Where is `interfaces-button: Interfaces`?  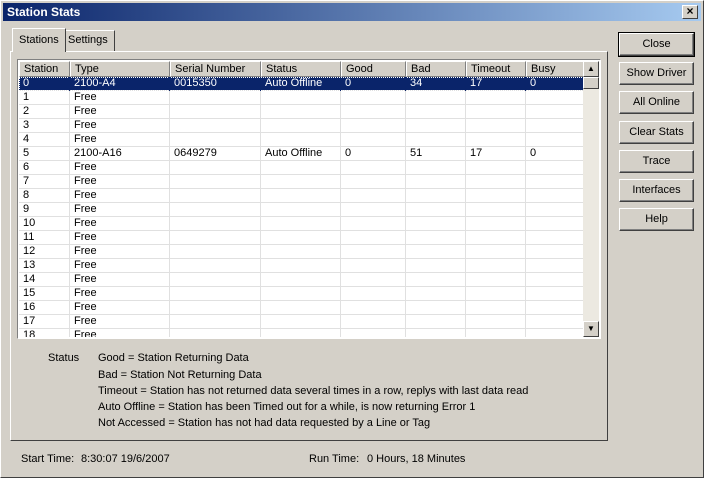
interfaces-button: Interfaces is located at coordinates (656, 190).